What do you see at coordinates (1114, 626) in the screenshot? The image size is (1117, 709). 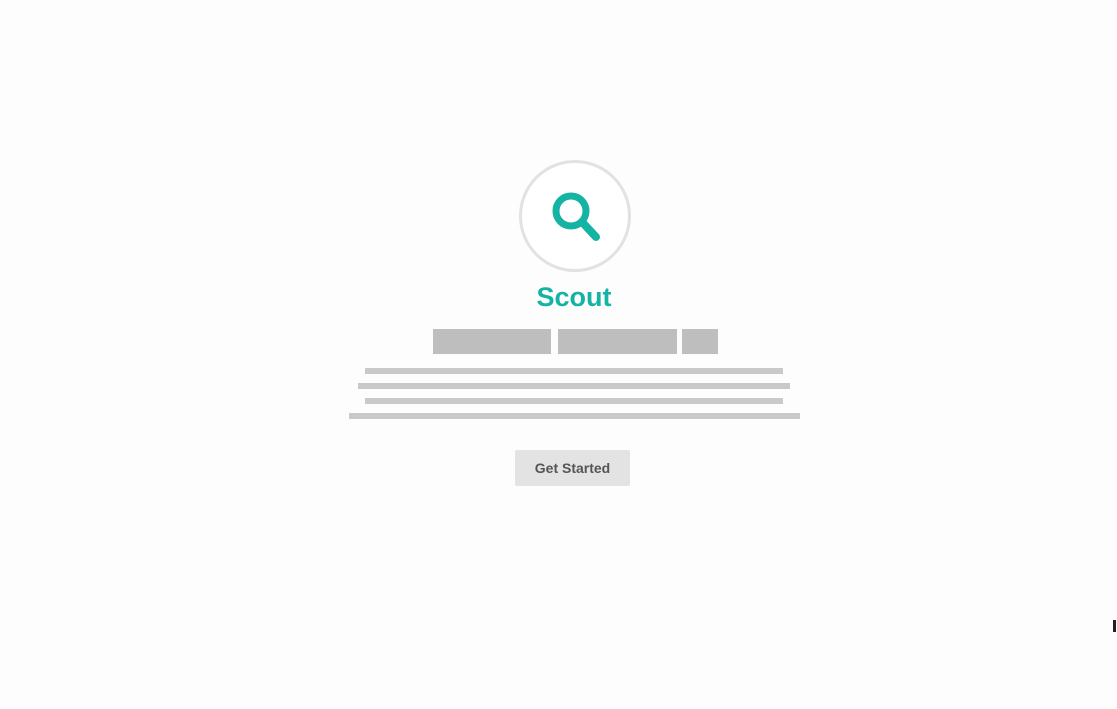 I see `text-cursor-icon` at bounding box center [1114, 626].